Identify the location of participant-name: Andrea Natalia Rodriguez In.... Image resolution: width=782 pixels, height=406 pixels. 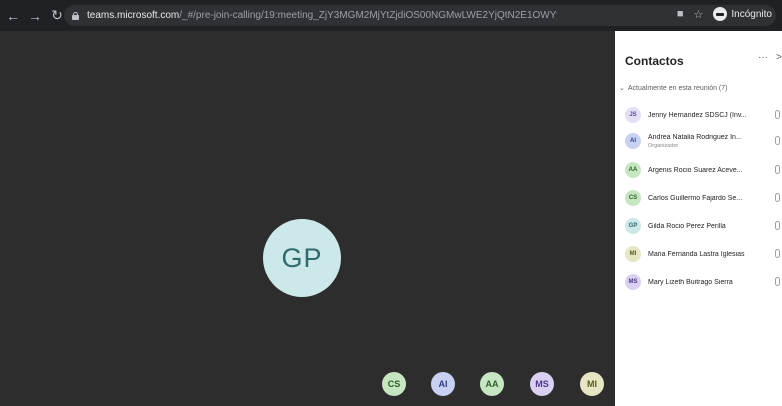
(695, 137).